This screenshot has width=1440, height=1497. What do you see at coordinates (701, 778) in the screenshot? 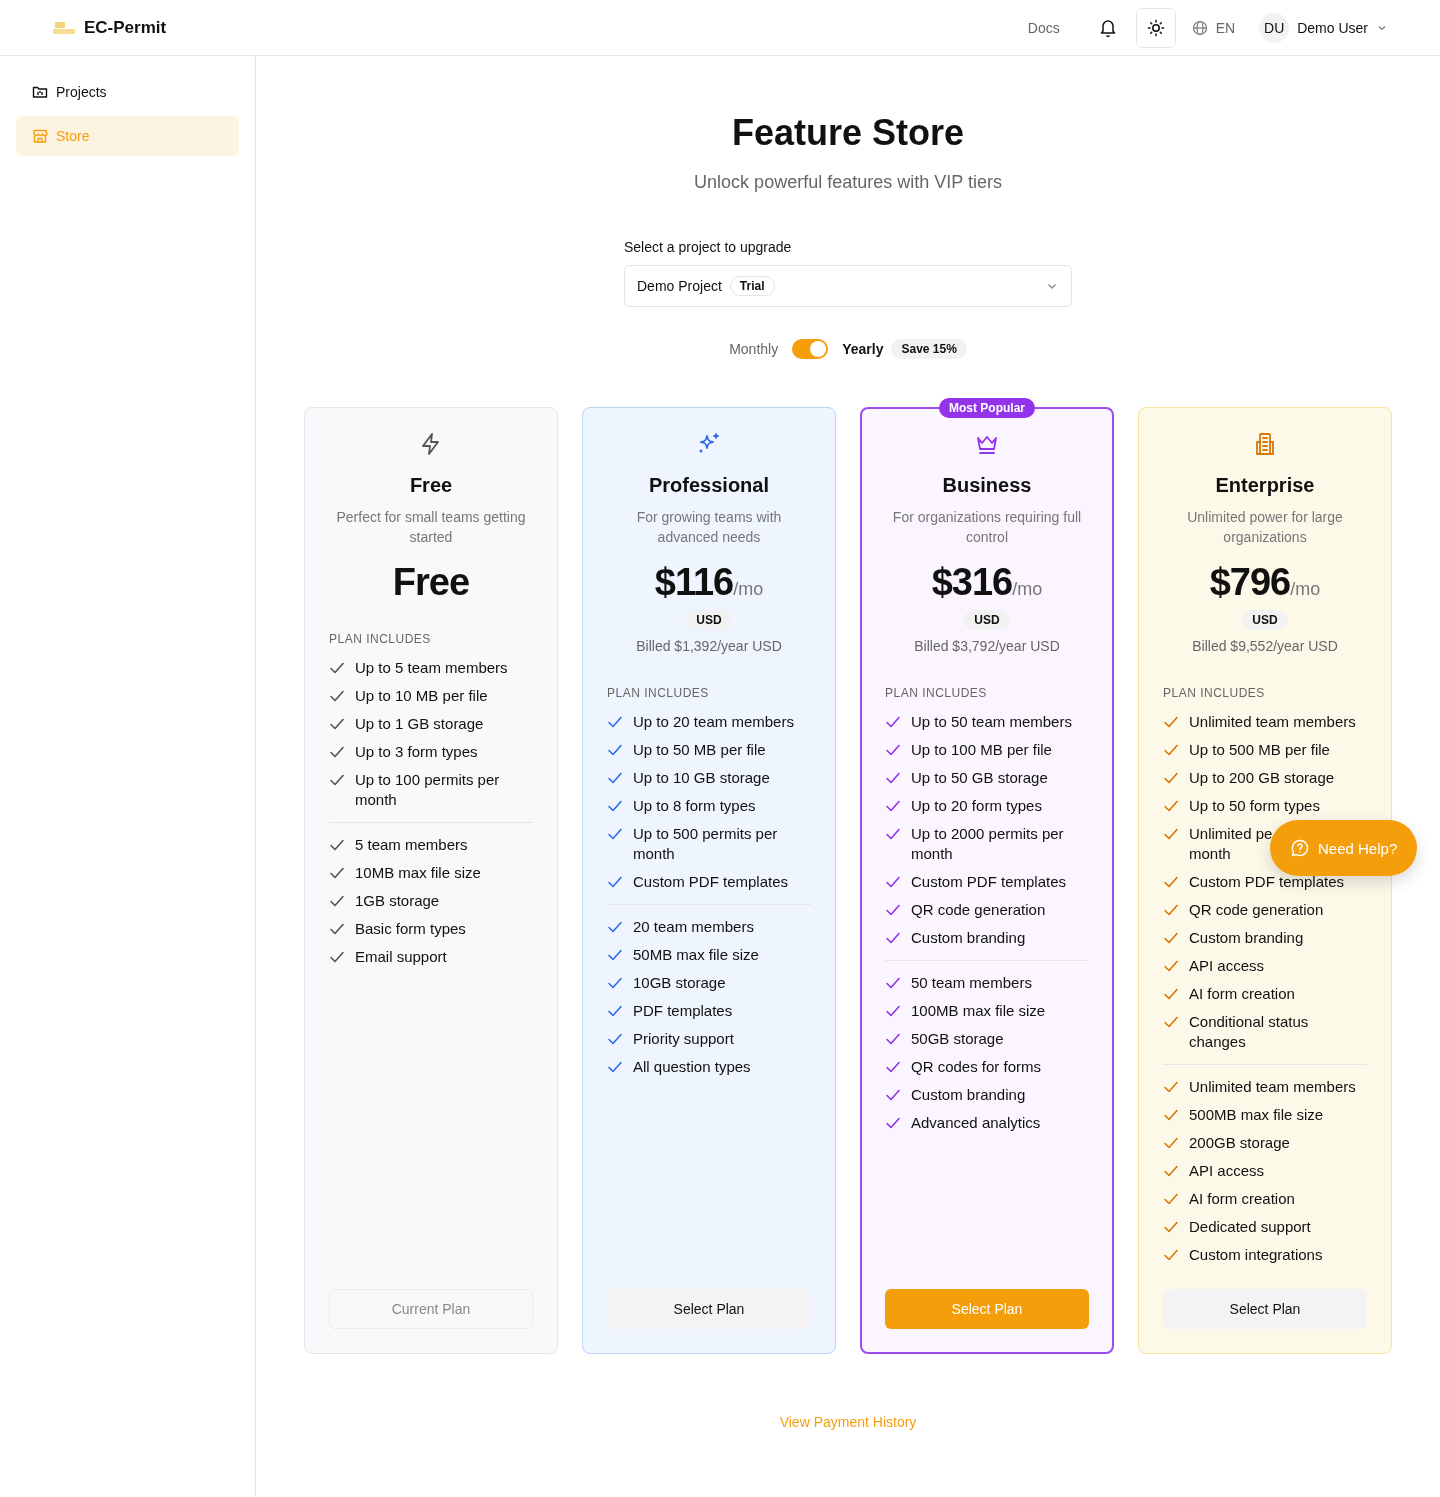
I see `feature-text: Up to 10 GB storage` at bounding box center [701, 778].